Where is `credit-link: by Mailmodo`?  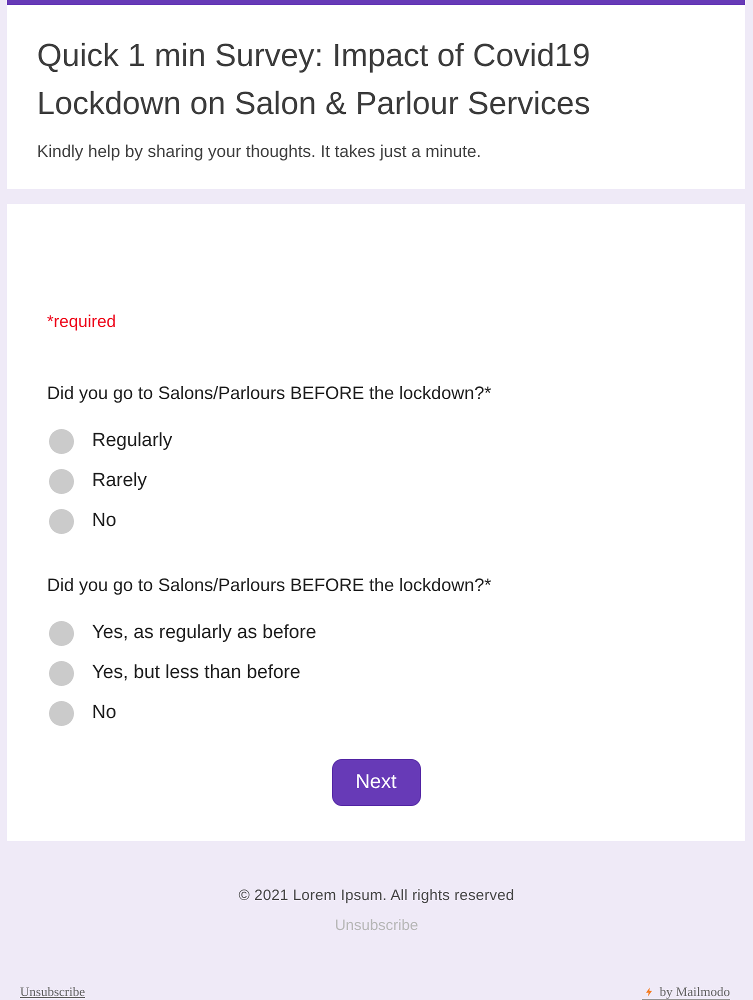
credit-link: by Mailmodo is located at coordinates (686, 992).